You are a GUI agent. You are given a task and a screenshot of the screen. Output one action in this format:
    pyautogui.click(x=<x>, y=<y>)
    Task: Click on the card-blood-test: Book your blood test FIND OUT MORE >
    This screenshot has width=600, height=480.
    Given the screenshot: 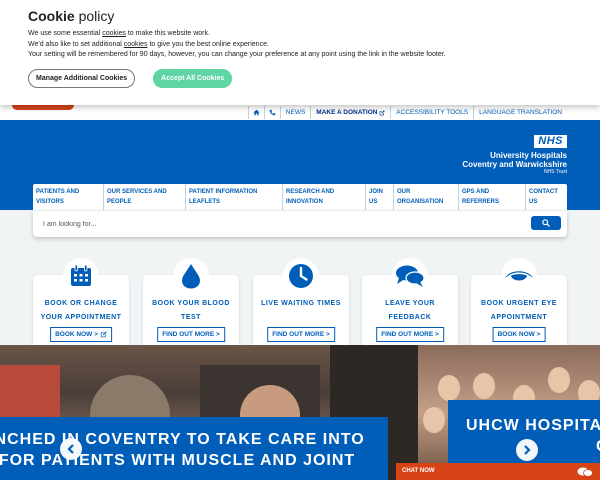 What is the action you would take?
    pyautogui.click(x=191, y=306)
    